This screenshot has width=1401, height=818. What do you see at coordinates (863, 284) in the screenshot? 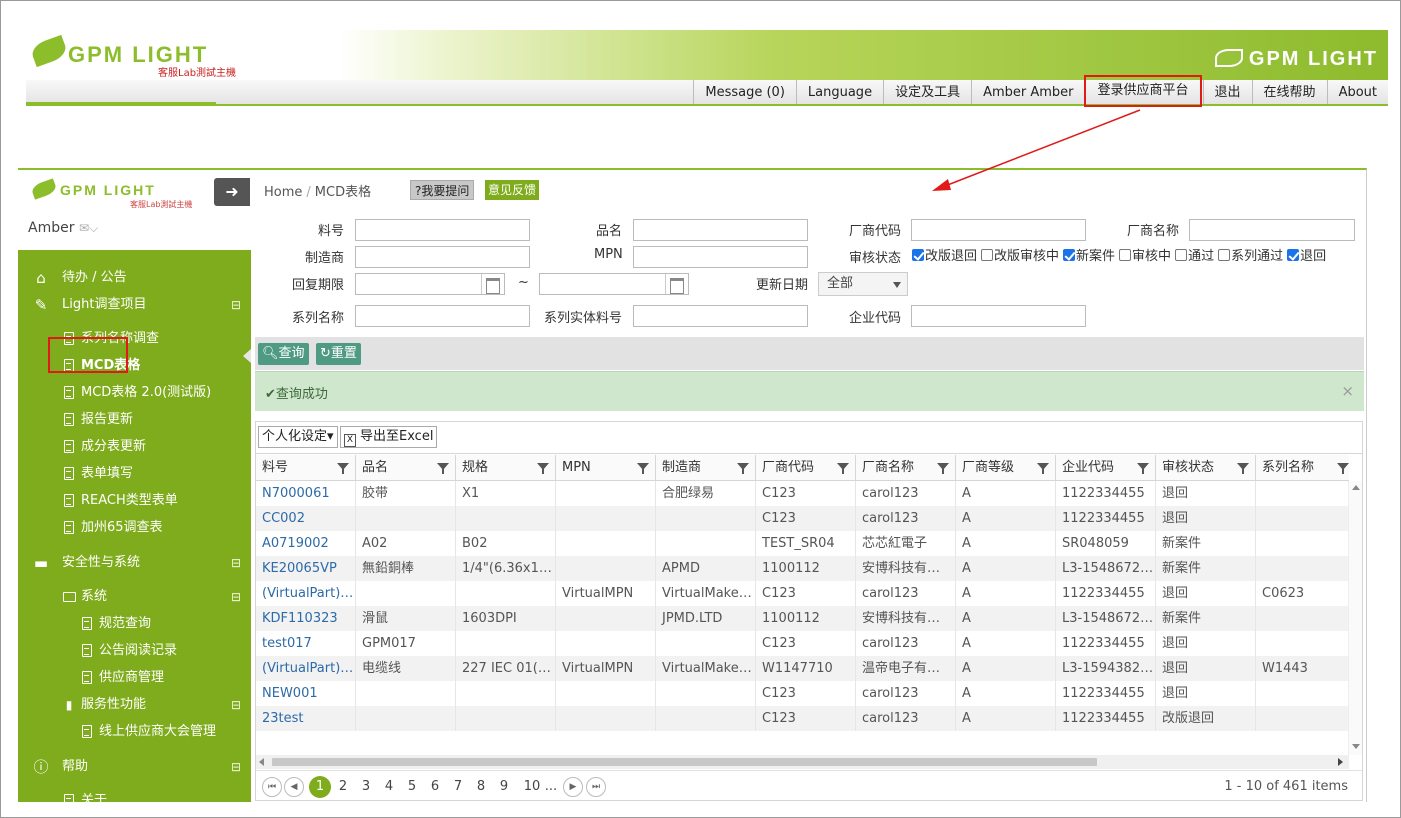
I see `update-date-select: 全部` at bounding box center [863, 284].